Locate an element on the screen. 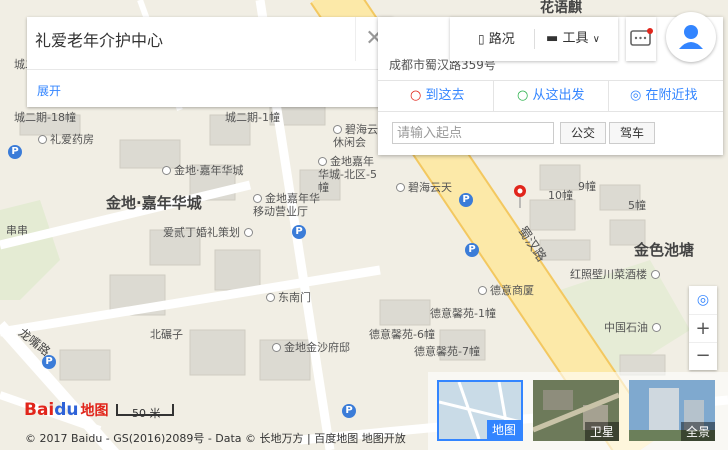 The image size is (728, 450). map-label: 爱贰丁婚礼策划 is located at coordinates (209, 232).